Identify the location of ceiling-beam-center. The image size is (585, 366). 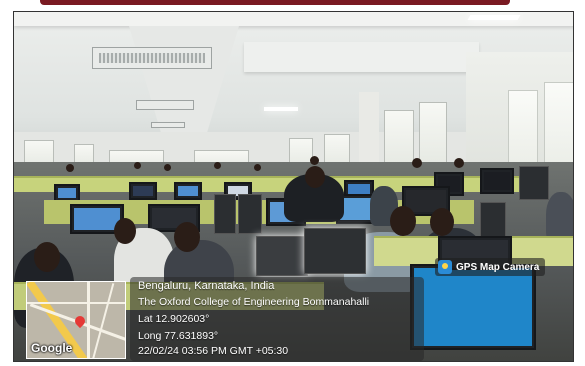
(184, 81).